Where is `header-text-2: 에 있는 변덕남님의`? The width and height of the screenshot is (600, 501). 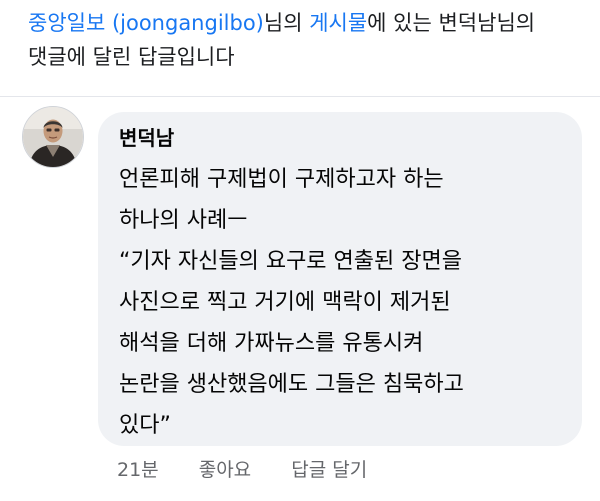
header-text-2: 에 있는 변덕남님의 is located at coordinates (451, 23).